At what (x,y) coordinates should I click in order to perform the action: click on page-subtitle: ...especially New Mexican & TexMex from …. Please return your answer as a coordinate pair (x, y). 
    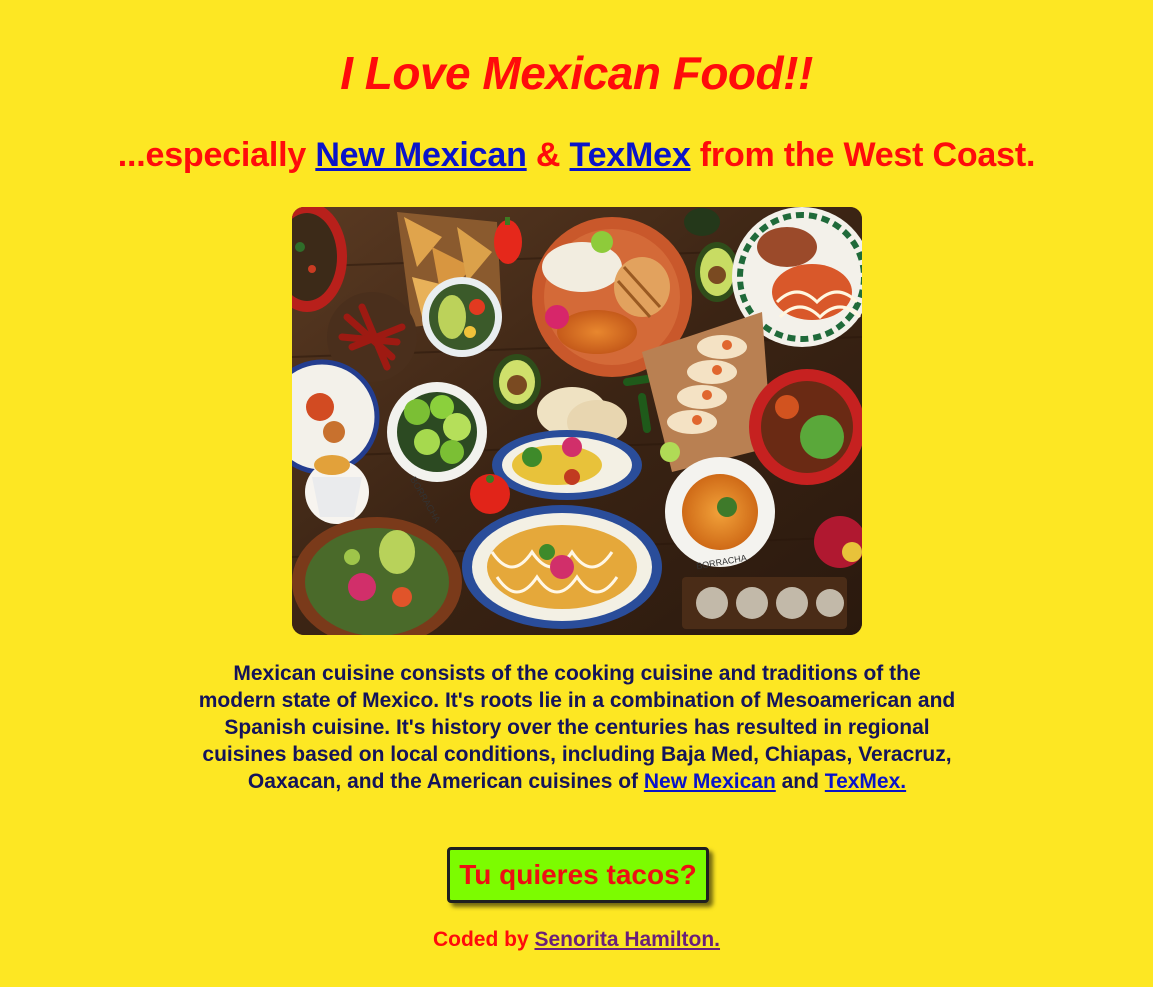
    Looking at the image, I should click on (576, 155).